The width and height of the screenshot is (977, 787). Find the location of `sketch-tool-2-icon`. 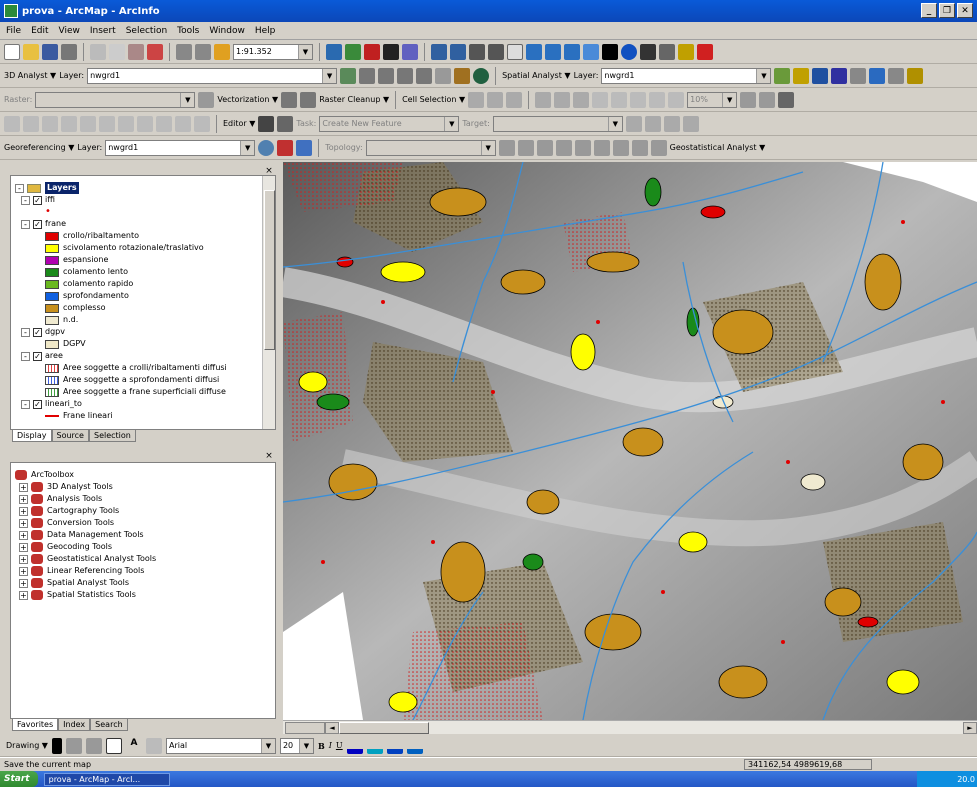

sketch-tool-2-icon is located at coordinates (31, 123).